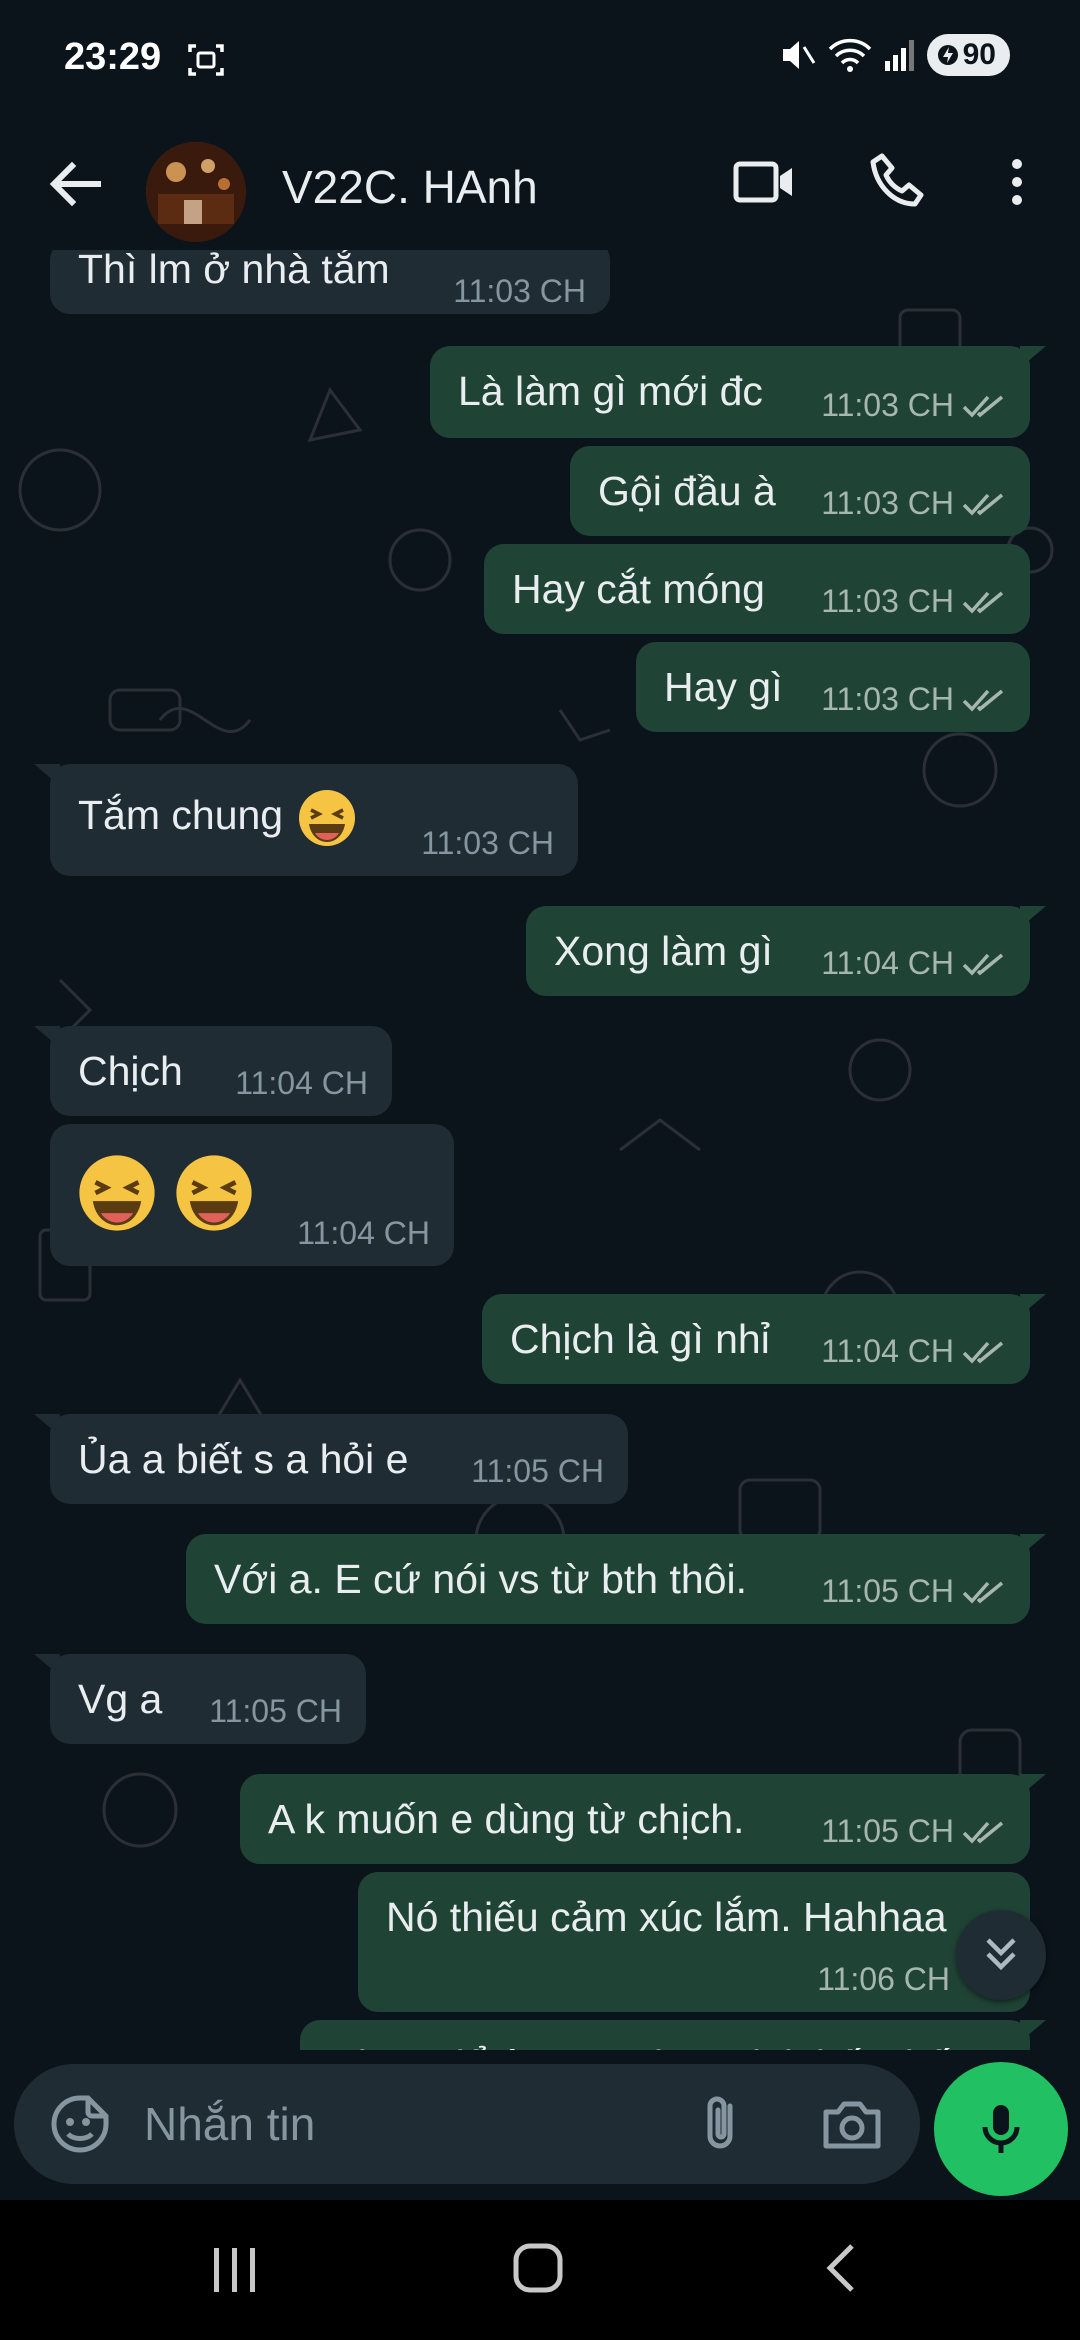 Image resolution: width=1080 pixels, height=2340 pixels. I want to click on wifi-icon, so click(849, 55).